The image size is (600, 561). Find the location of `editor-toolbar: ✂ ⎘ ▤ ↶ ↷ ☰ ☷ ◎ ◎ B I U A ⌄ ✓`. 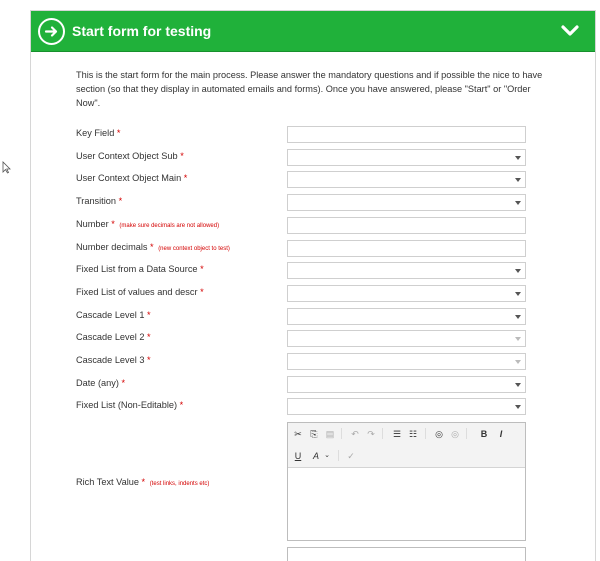

editor-toolbar: ✂ ⎘ ▤ ↶ ↷ ☰ ☷ ◎ ◎ B I U A ⌄ ✓ is located at coordinates (406, 445).